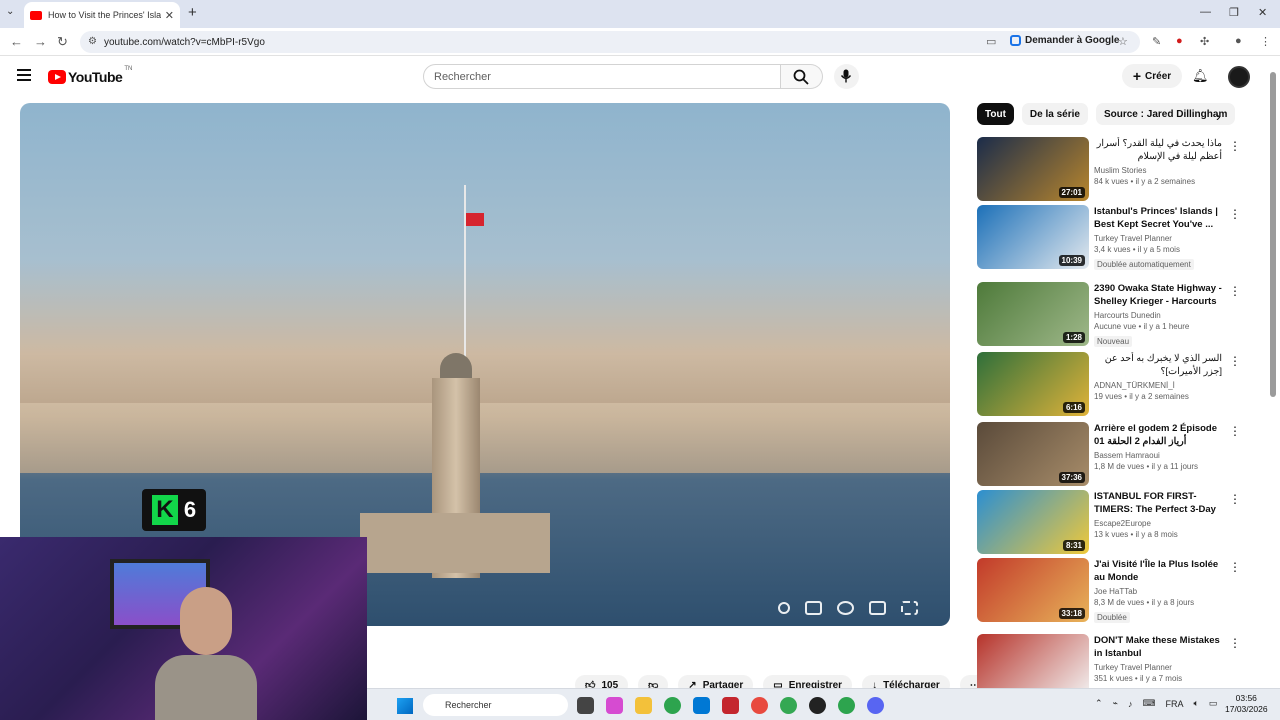 This screenshot has height=720, width=1280. I want to click on recommendation-channel: Harcourts Dunedin, so click(1158, 315).